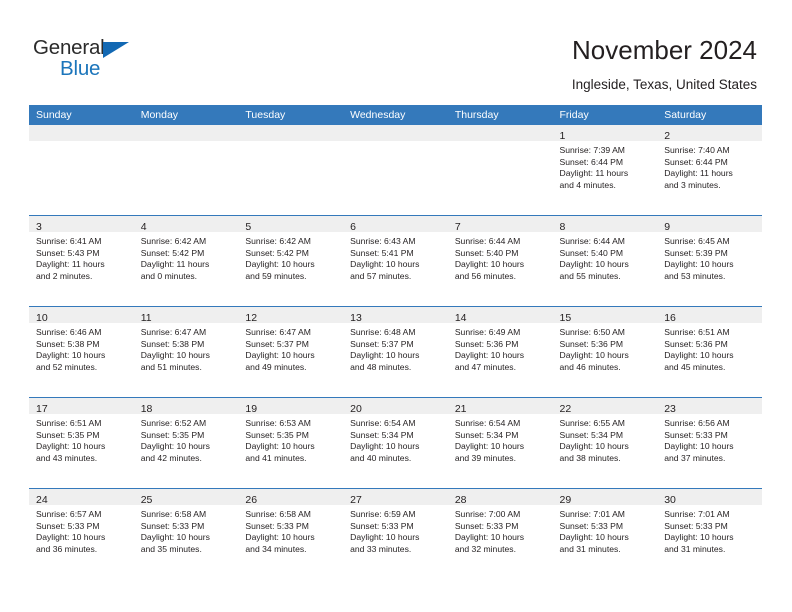 Image resolution: width=792 pixels, height=612 pixels. Describe the element at coordinates (383, 514) in the screenshot. I see `sunrise-text: Sunrise: 6:59 AM` at that location.